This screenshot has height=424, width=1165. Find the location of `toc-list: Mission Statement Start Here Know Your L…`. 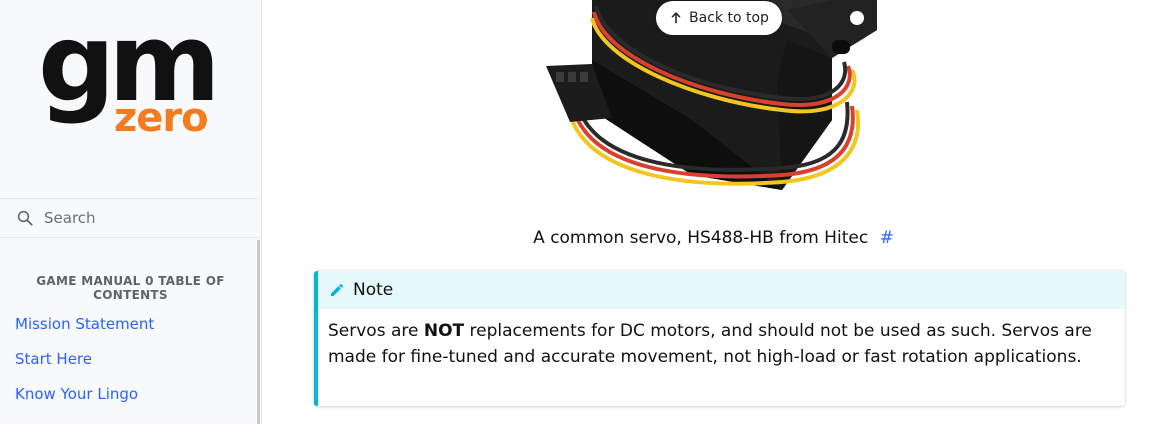

toc-list: Mission Statement Start Here Know Your L… is located at coordinates (130, 366).